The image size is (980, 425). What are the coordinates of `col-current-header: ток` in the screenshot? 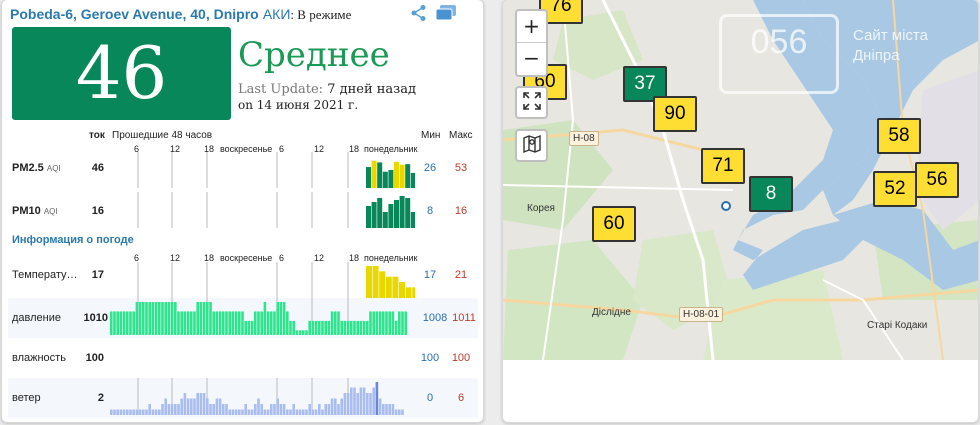 It's located at (97, 135).